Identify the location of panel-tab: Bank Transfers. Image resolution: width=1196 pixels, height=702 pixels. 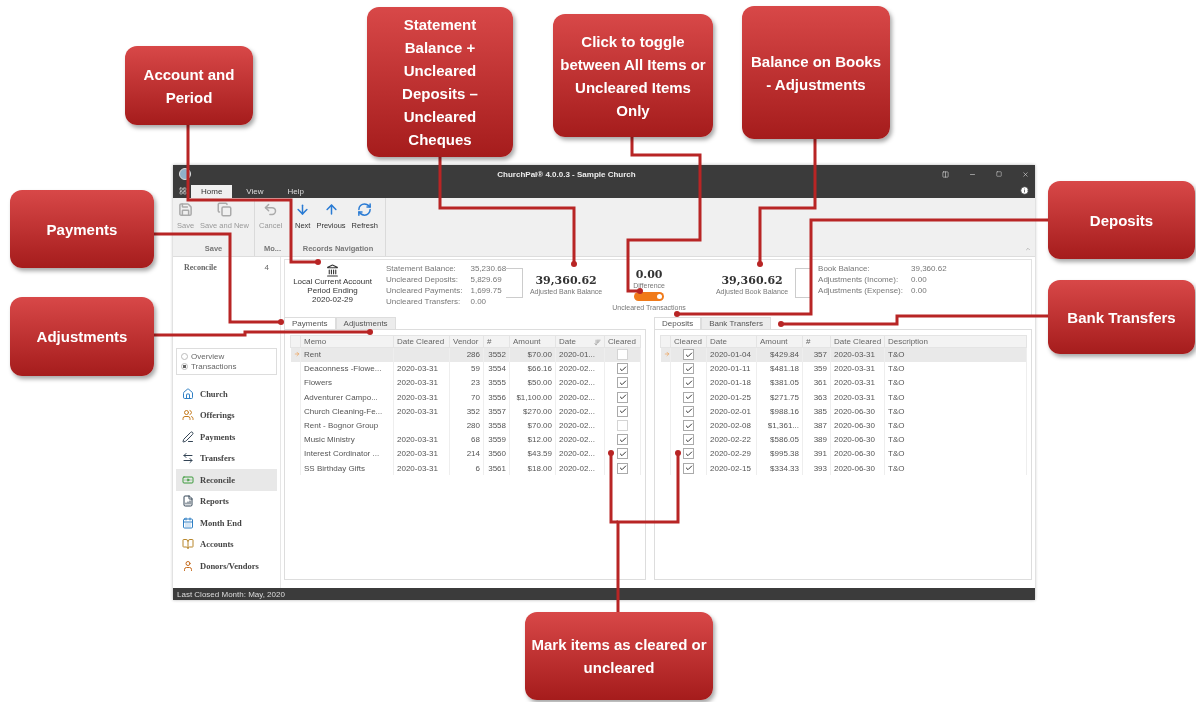
(736, 323).